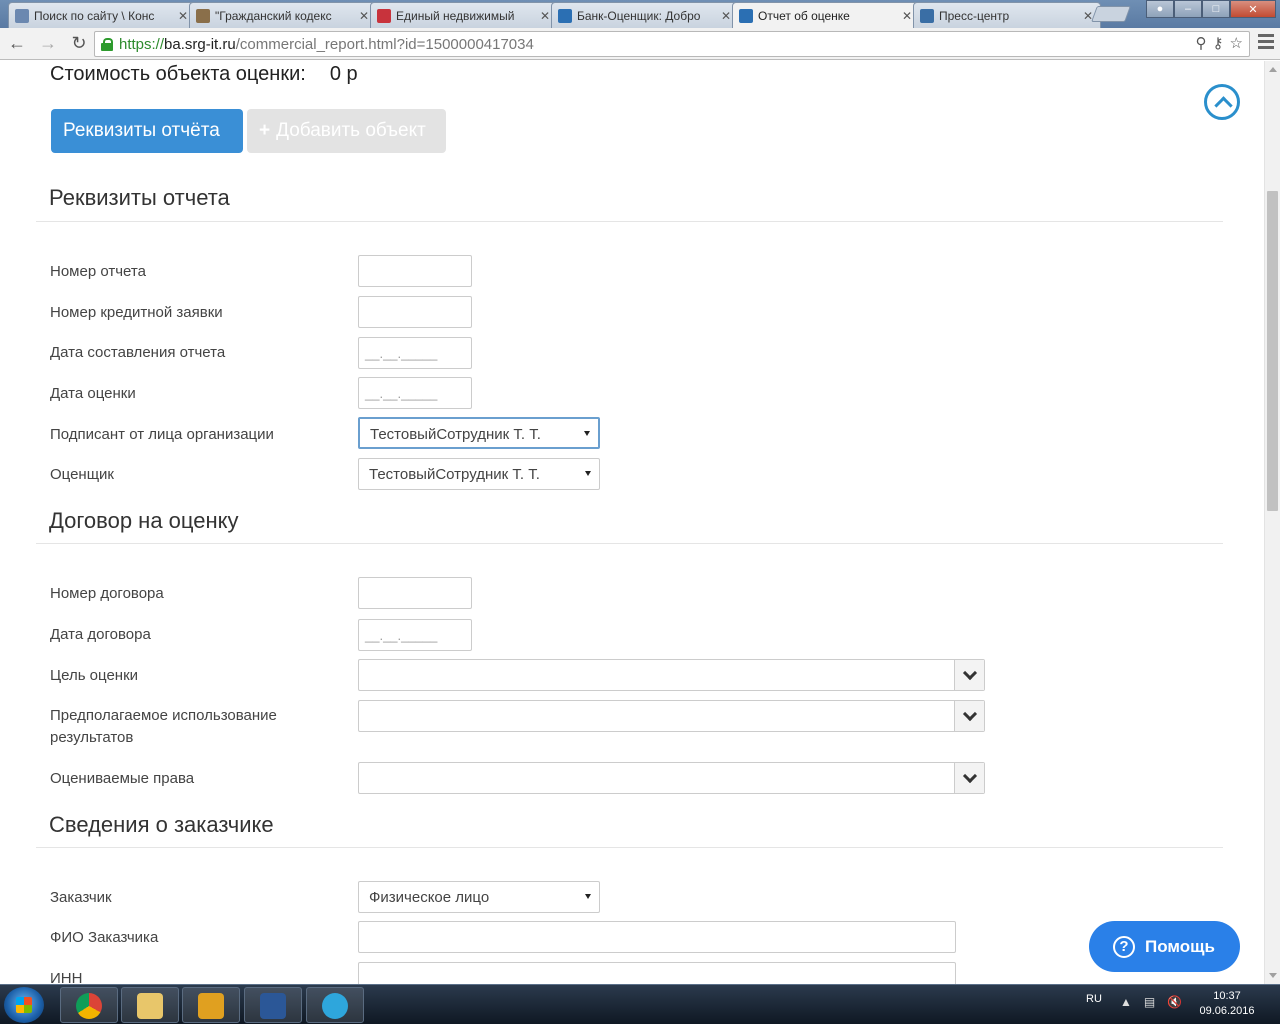 This screenshot has width=1280, height=1024. I want to click on browser-tab: Единый недвижимый ✕, so click(464, 15).